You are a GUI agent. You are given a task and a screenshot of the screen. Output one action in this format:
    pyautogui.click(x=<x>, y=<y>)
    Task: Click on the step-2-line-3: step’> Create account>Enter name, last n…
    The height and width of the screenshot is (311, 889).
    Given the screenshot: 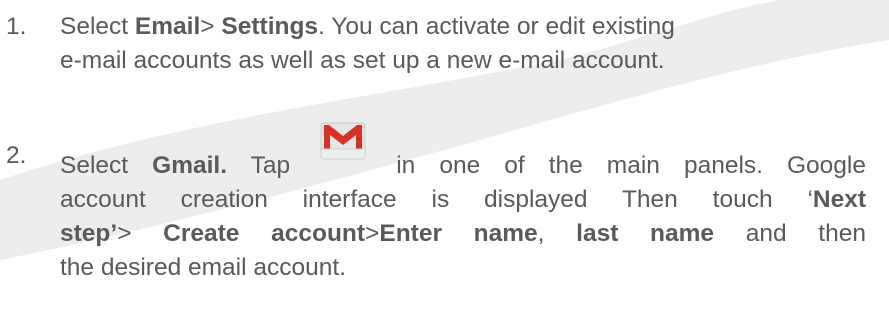 What is the action you would take?
    pyautogui.click(x=463, y=234)
    